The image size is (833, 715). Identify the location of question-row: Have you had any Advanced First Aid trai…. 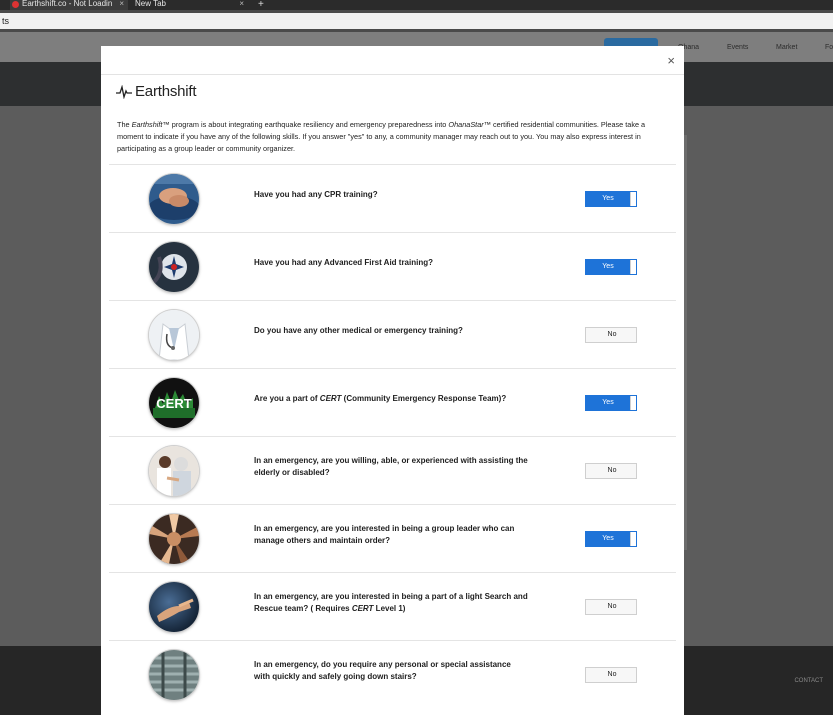
(392, 266).